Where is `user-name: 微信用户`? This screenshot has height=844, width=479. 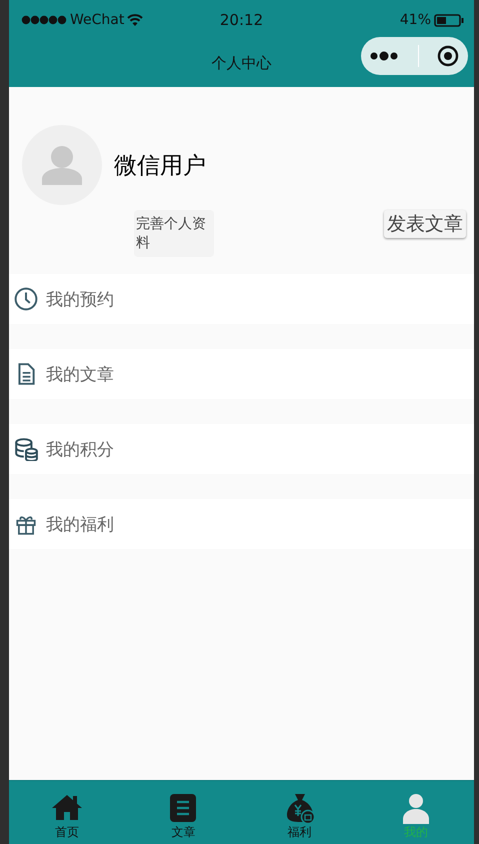 user-name: 微信用户 is located at coordinates (160, 166).